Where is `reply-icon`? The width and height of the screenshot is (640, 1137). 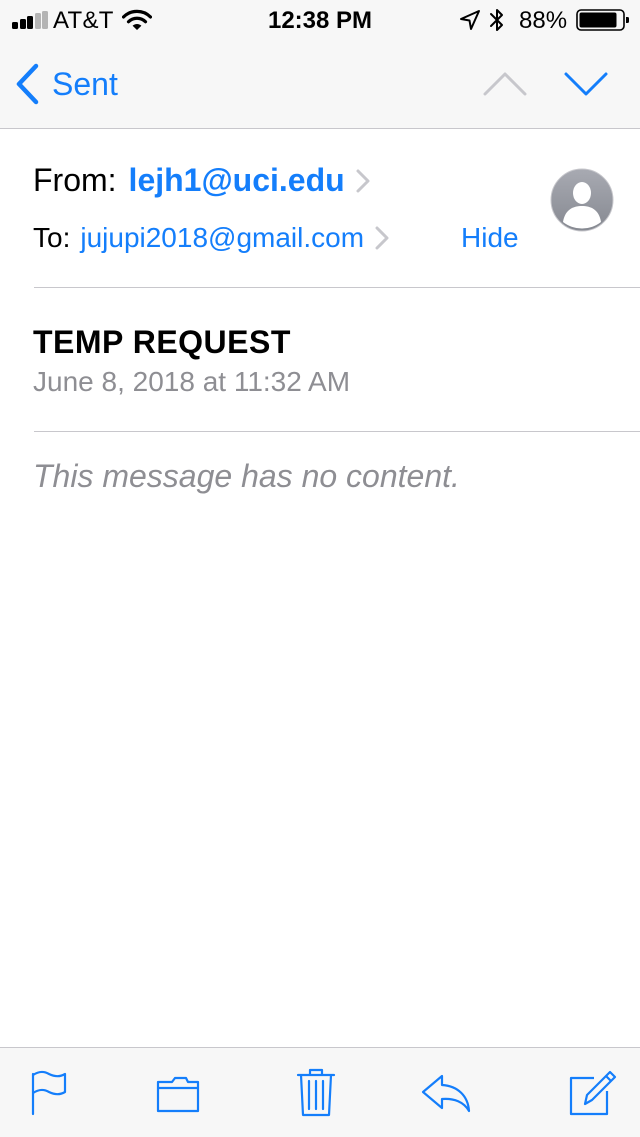 reply-icon is located at coordinates (446, 1093).